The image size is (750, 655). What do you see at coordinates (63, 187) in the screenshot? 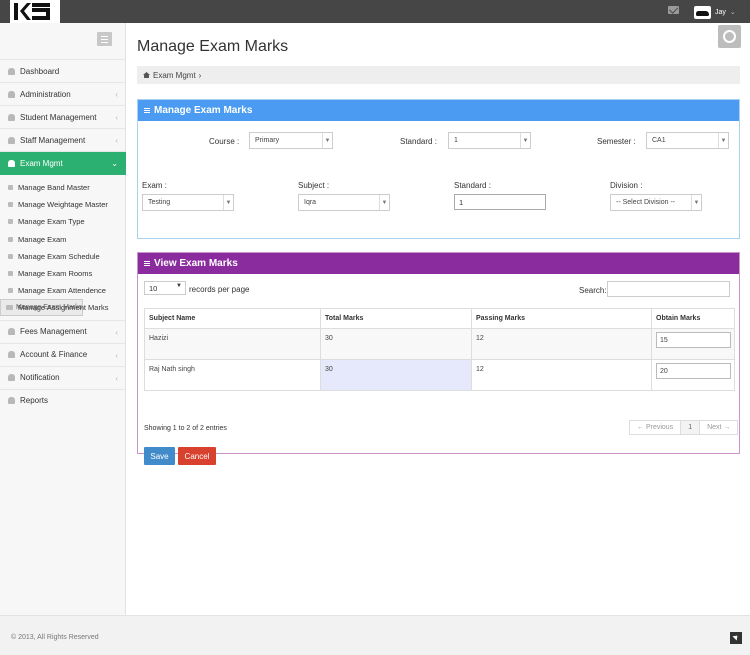
I see `submenu-item-band-master: Manage Band Master` at bounding box center [63, 187].